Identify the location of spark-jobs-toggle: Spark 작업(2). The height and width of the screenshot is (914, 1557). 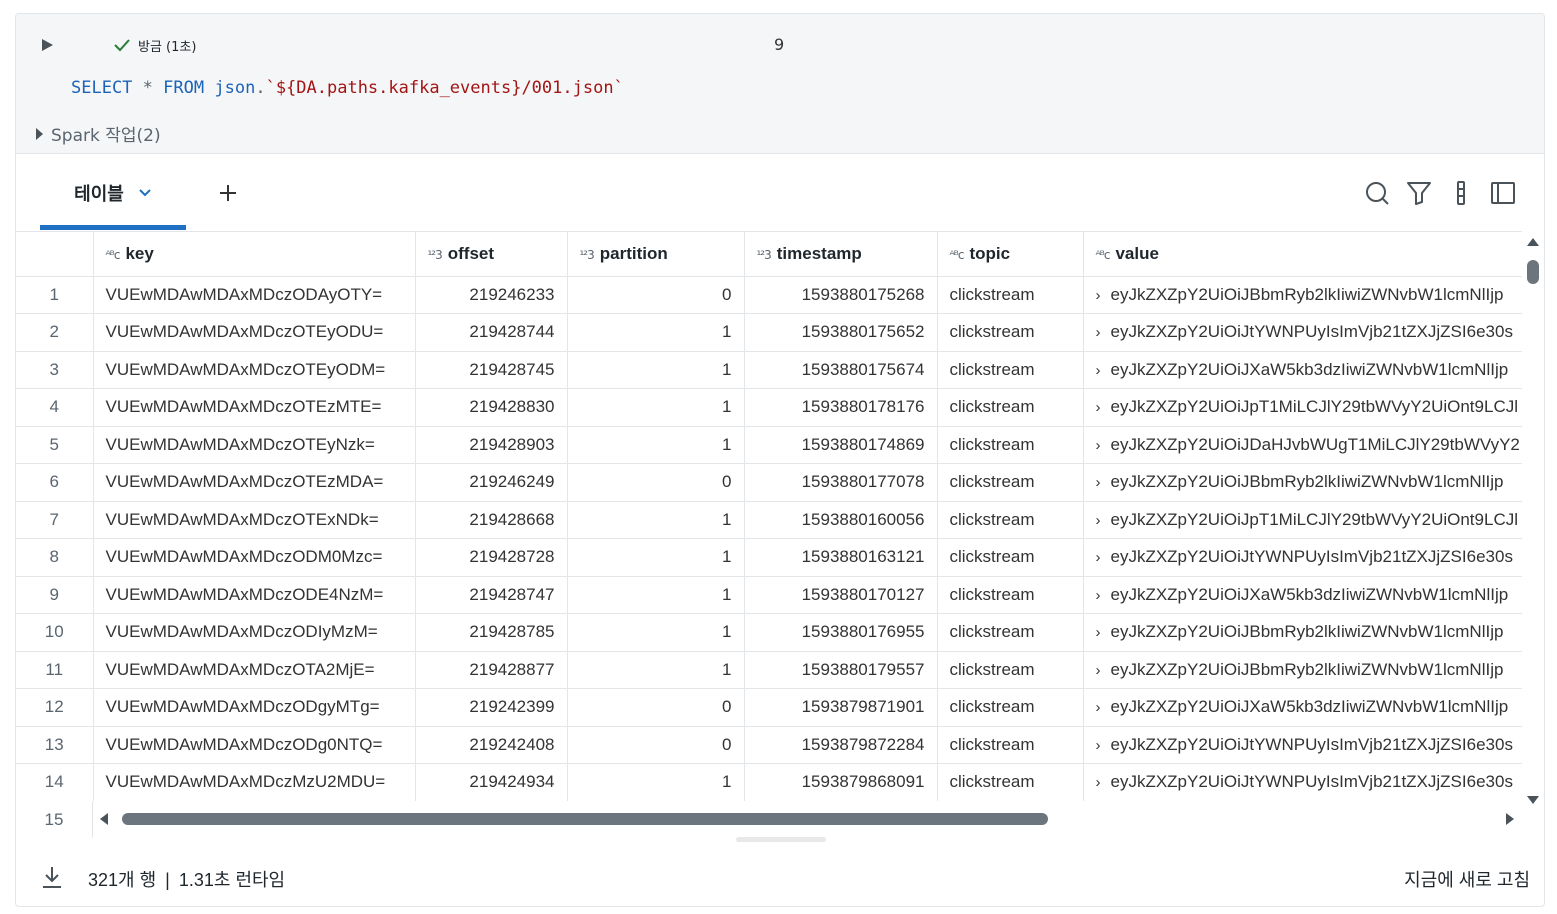
(98, 133).